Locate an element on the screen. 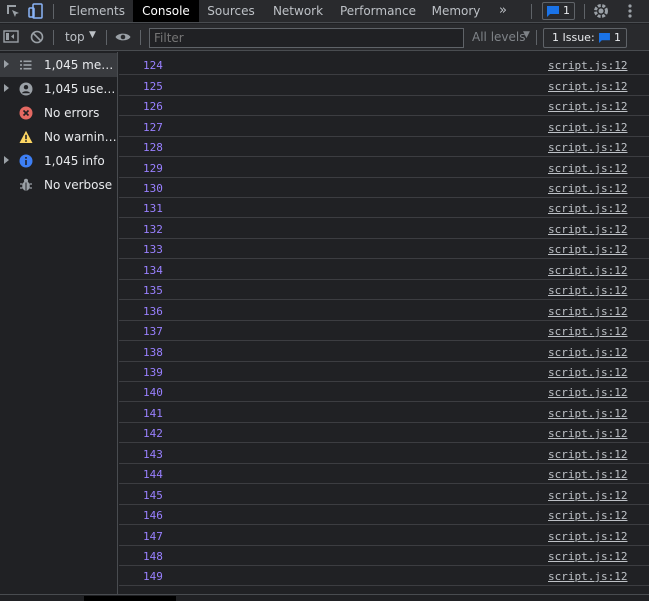 The image size is (649, 601). console-message-row: 131 script.js:12 is located at coordinates (384, 207).